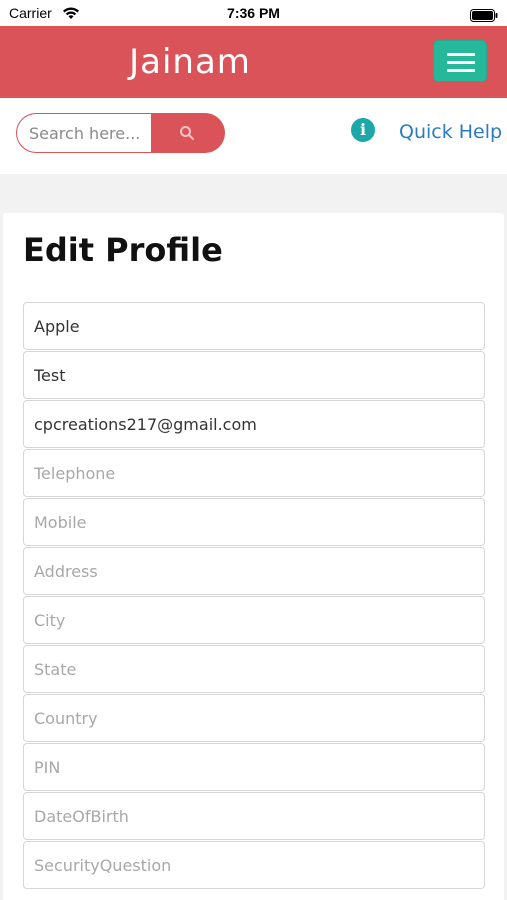  I want to click on page-title: Edit Profile, so click(123, 250).